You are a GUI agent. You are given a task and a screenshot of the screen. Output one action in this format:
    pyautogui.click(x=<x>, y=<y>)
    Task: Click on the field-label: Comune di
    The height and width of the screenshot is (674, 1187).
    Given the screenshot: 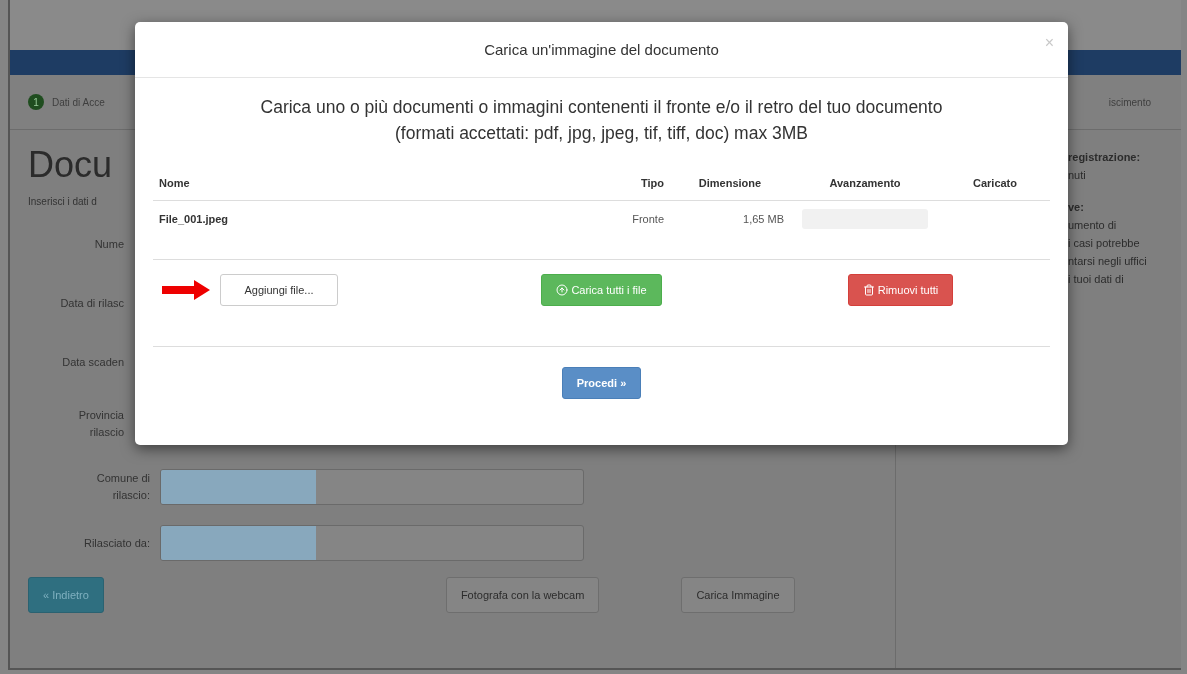 What is the action you would take?
    pyautogui.click(x=122, y=478)
    